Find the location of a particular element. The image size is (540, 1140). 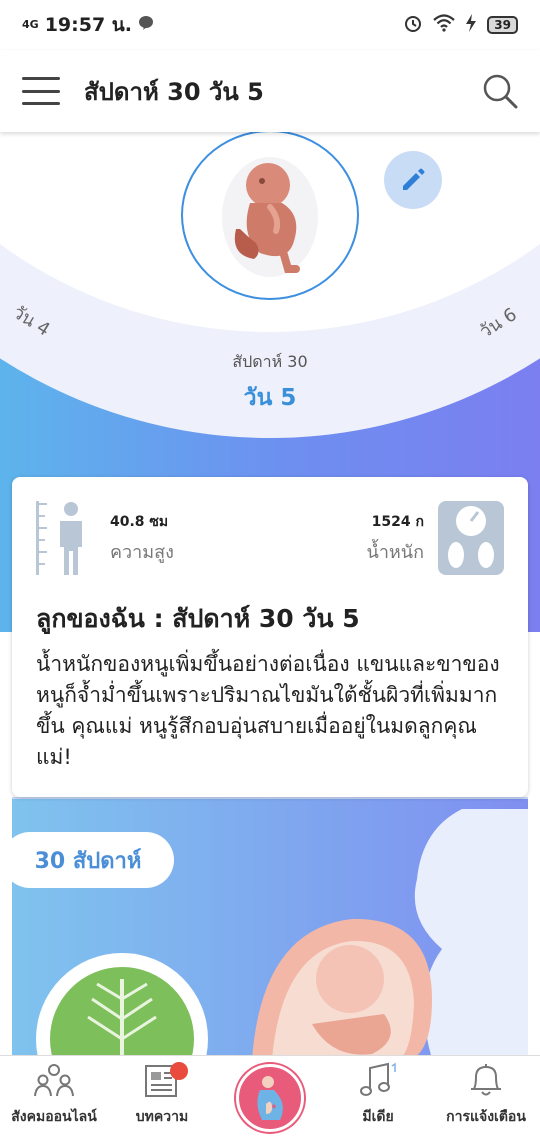

app-bar: สัปดาห์ 30 วัน 5 is located at coordinates (270, 91).